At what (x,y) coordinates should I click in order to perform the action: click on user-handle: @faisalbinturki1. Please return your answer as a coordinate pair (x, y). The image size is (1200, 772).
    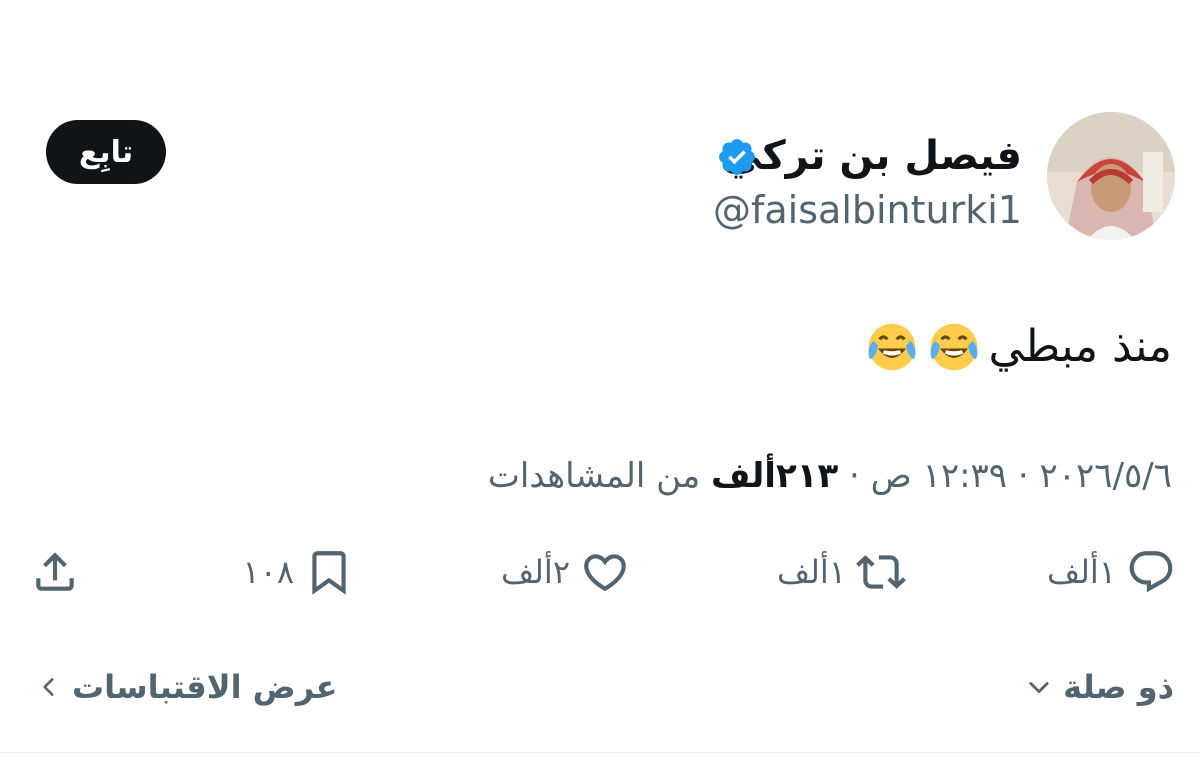
    Looking at the image, I should click on (867, 210).